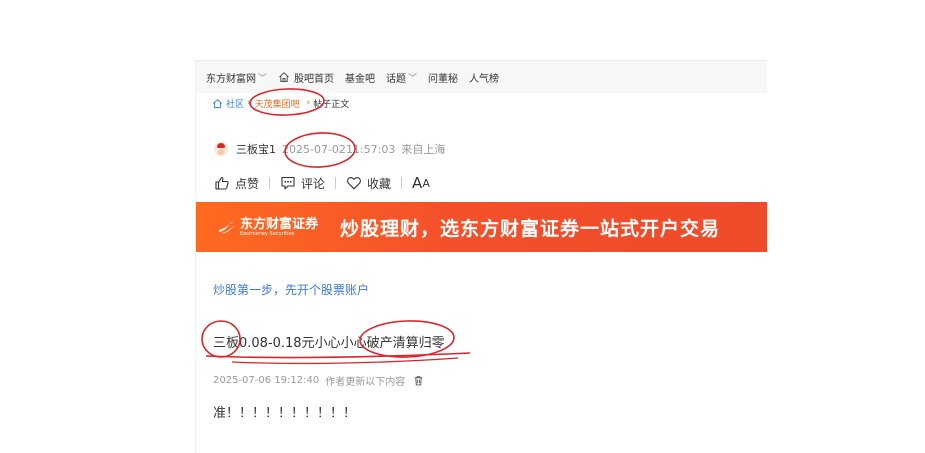 This screenshot has width=925, height=453. Describe the element at coordinates (247, 183) in the screenshot. I see `like-label: 点赞` at that location.